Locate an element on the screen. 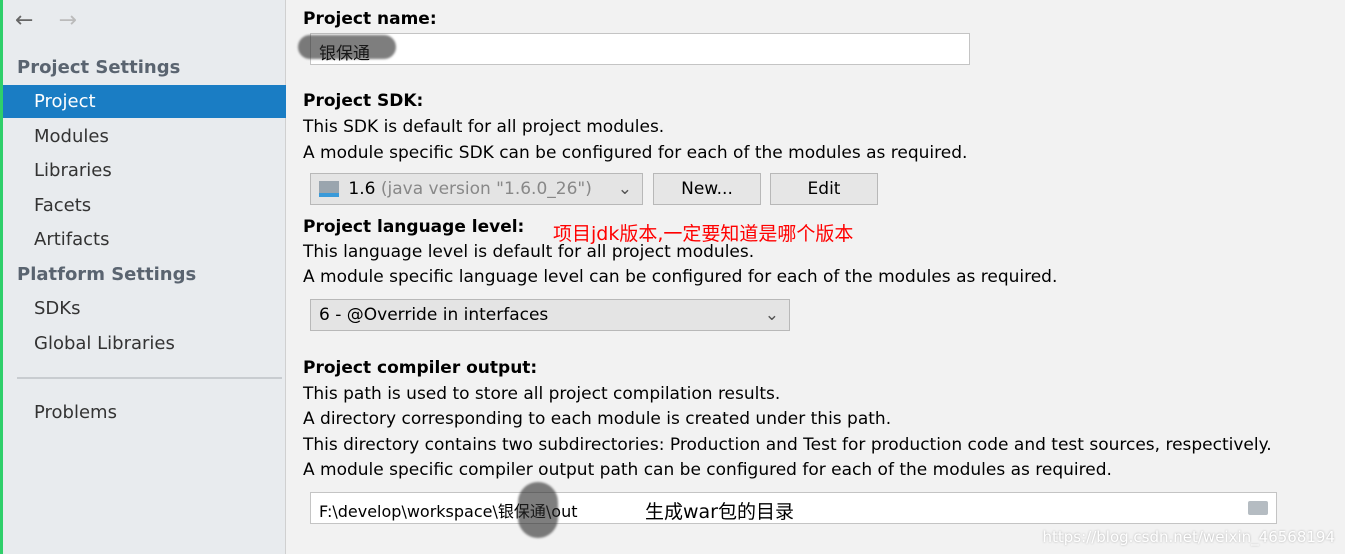  sidebar-item-facets: Facets is located at coordinates (144, 205).